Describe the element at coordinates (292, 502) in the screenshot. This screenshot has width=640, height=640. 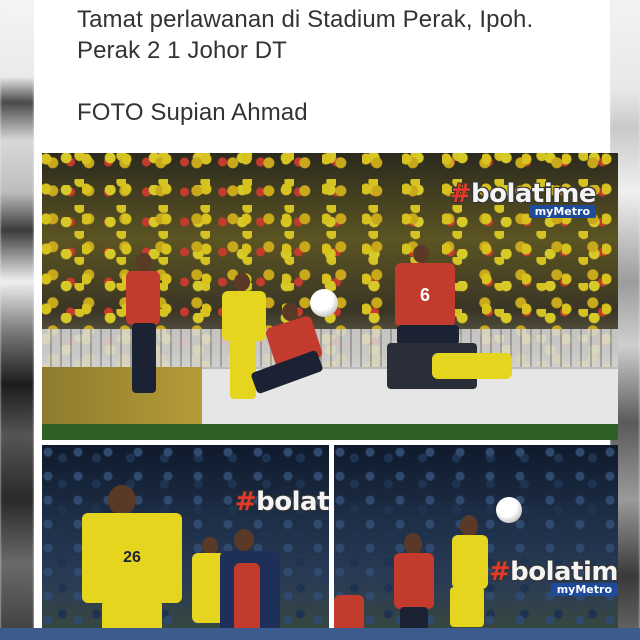
I see `watermark-word: bolat` at that location.